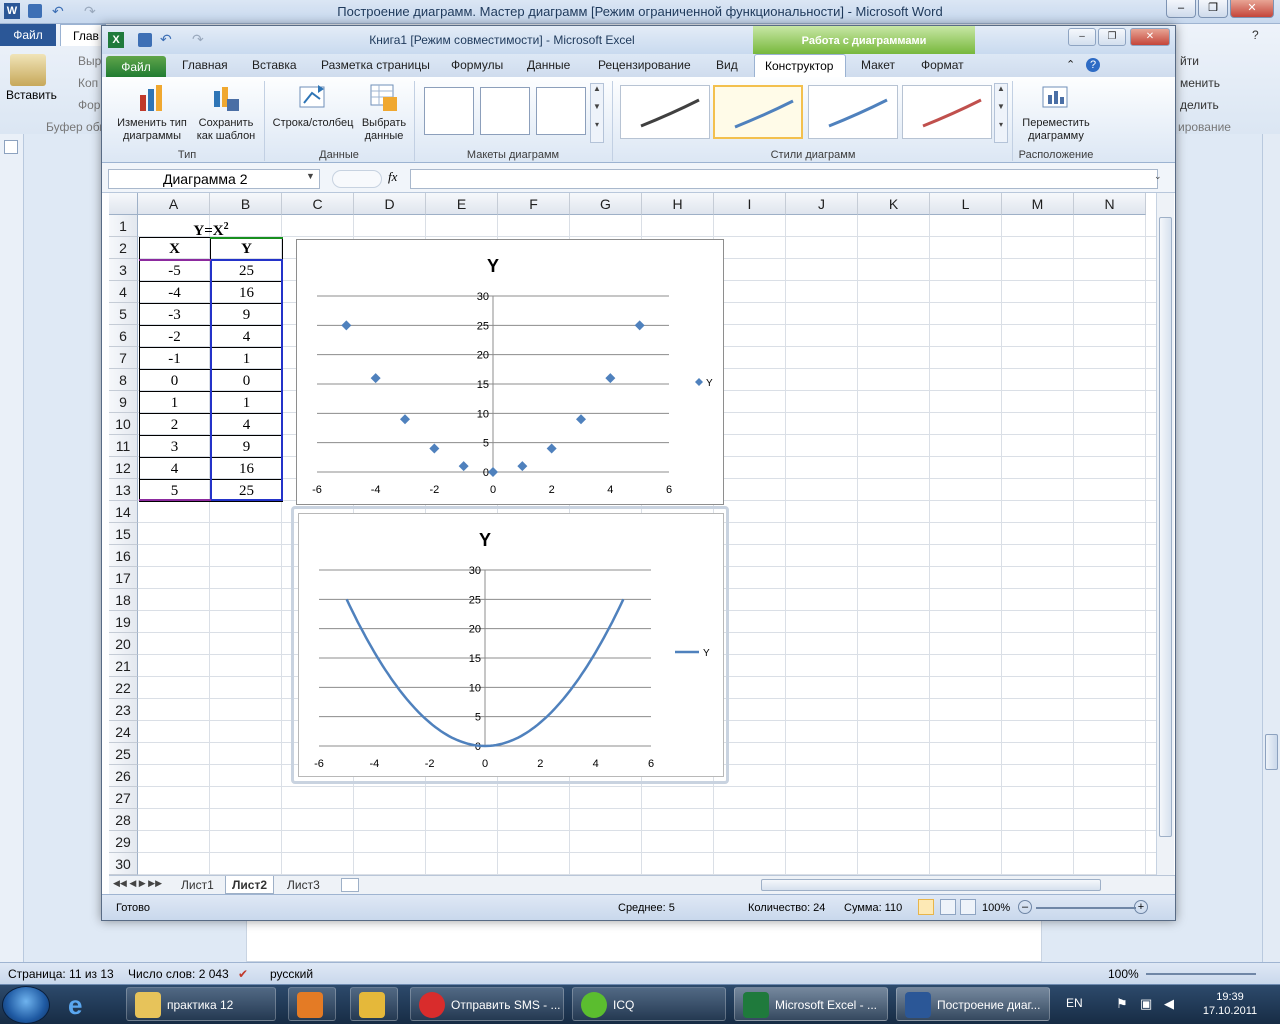 This screenshot has width=1280, height=1024. I want to click on column-header-J: J, so click(822, 204).